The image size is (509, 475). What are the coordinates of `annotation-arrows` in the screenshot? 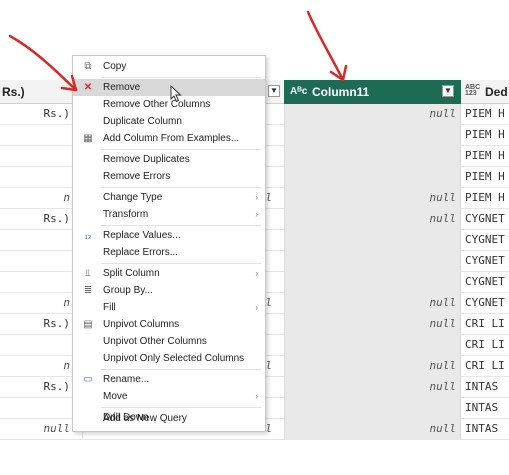 It's located at (178, 51).